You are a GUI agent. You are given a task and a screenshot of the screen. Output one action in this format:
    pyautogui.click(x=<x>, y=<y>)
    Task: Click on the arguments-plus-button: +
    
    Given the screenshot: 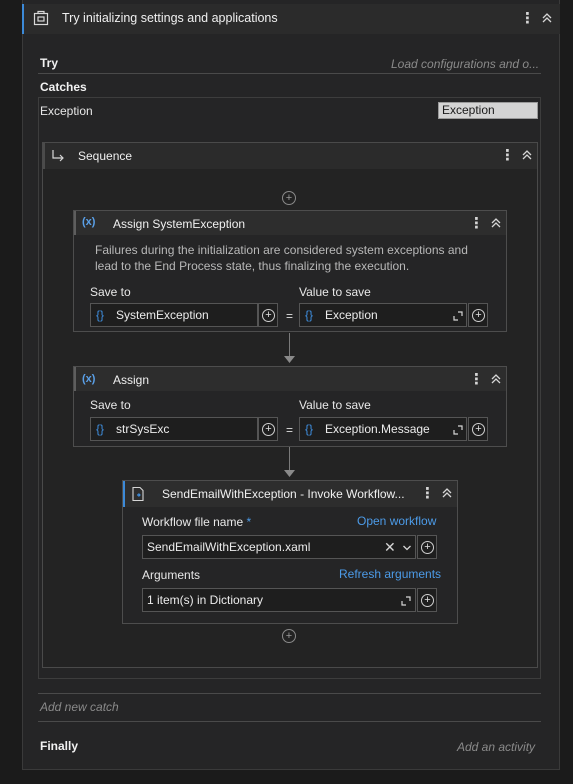 What is the action you would take?
    pyautogui.click(x=427, y=600)
    